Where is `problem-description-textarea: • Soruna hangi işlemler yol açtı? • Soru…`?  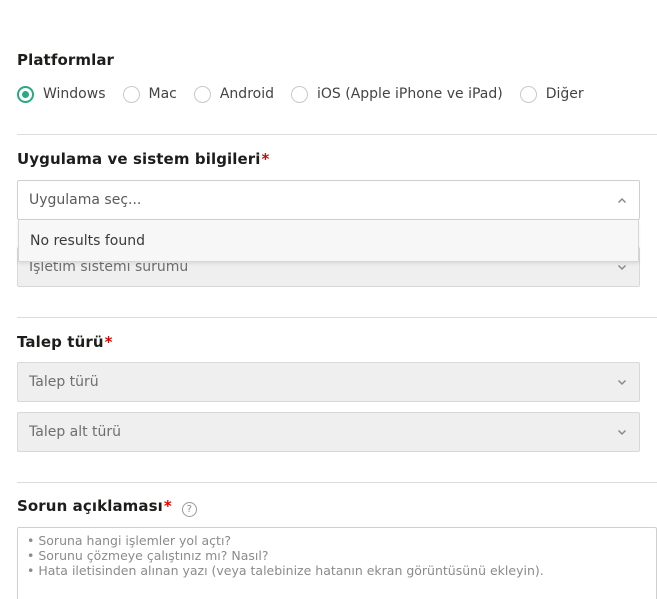 problem-description-textarea: • Soruna hangi işlemler yol açtı? • Soru… is located at coordinates (337, 563).